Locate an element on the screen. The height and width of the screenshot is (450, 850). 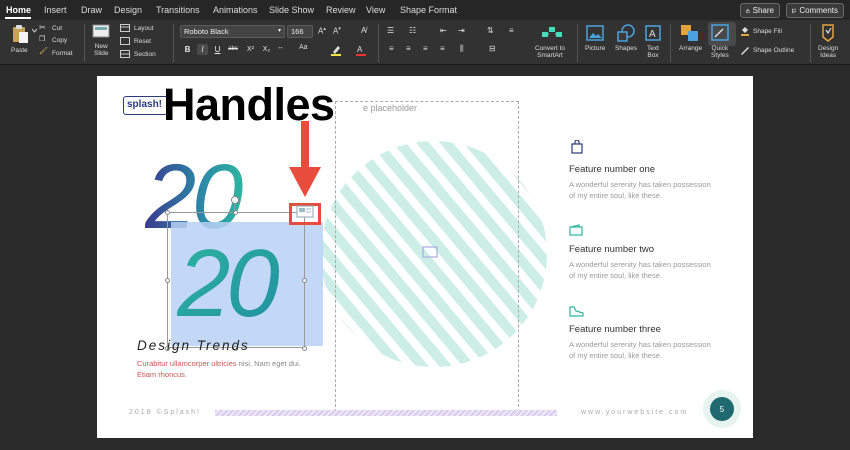
align-center-icon: ≡ is located at coordinates (408, 48).